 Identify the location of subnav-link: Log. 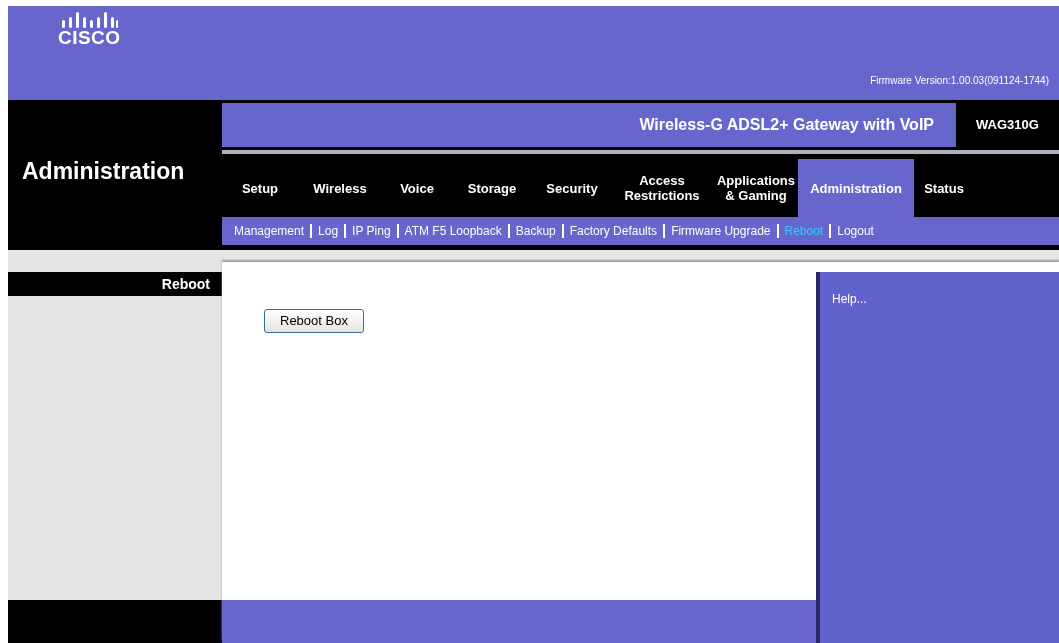
(328, 231).